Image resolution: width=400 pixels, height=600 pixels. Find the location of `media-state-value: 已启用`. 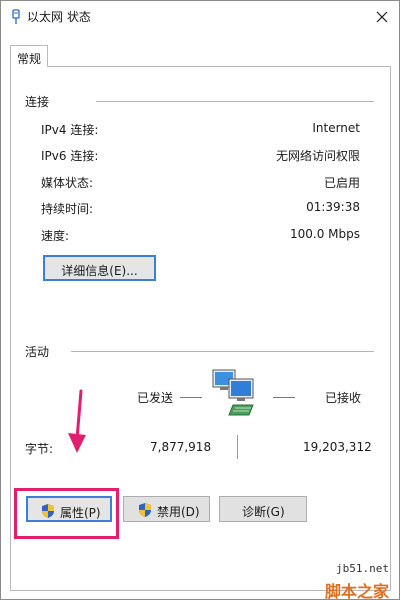

media-state-value: 已启用 is located at coordinates (341, 183).